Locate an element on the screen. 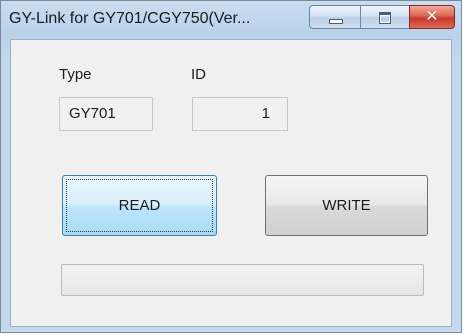 The image size is (464, 335). write-button-label: WRITE is located at coordinates (346, 205).